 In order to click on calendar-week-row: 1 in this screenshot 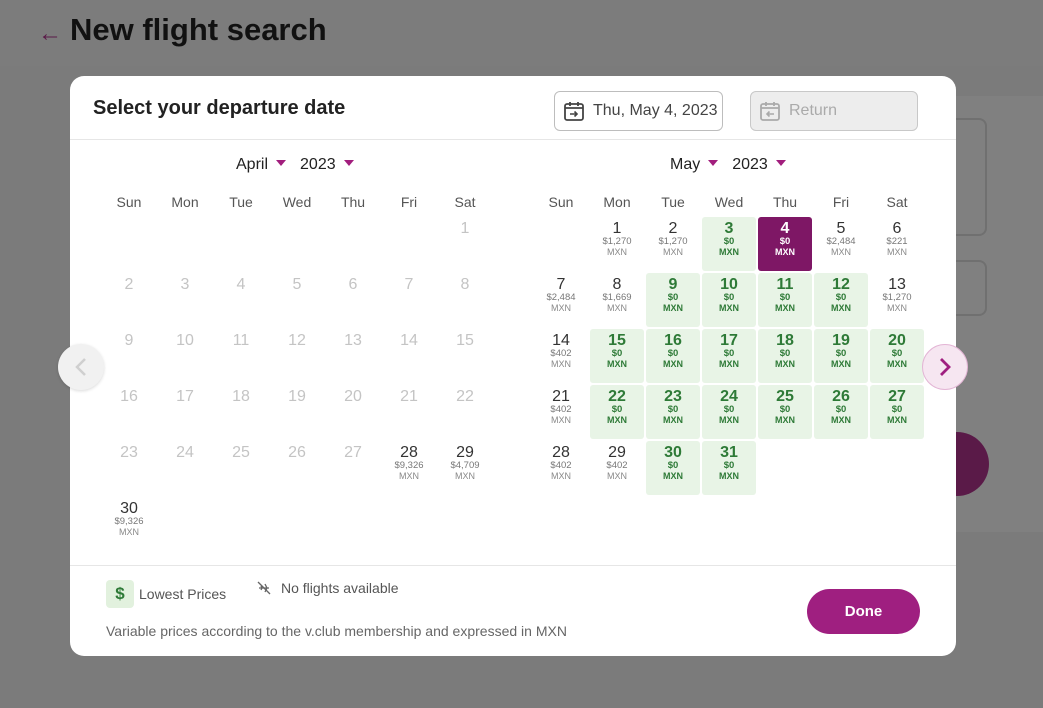, I will do `click(297, 244)`.